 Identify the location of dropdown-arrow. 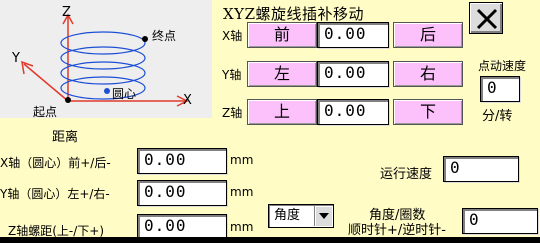
(323, 216).